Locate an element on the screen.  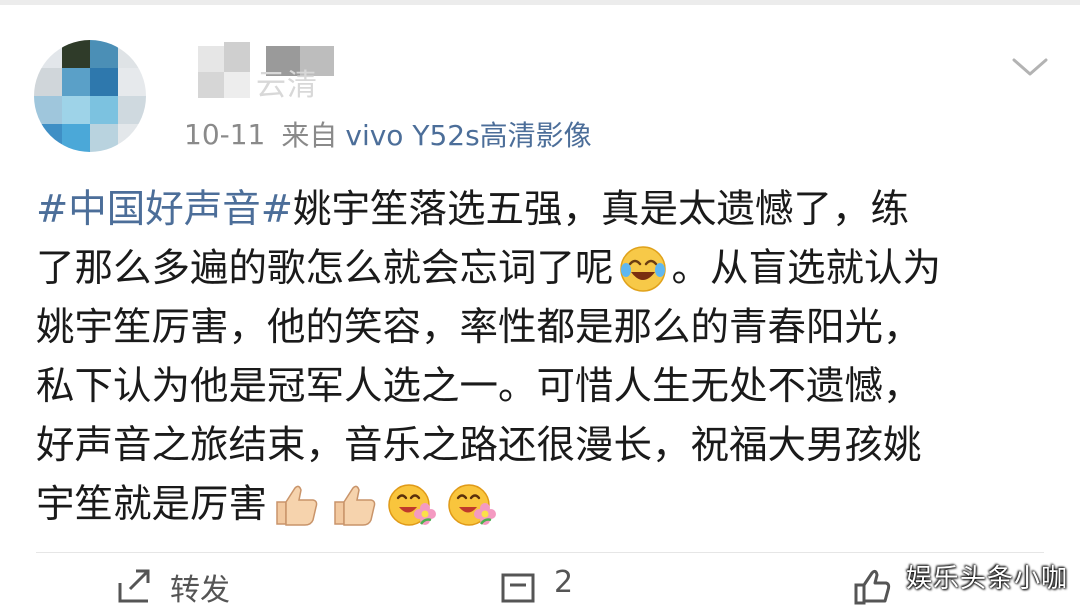
top-divider is located at coordinates (540, 2).